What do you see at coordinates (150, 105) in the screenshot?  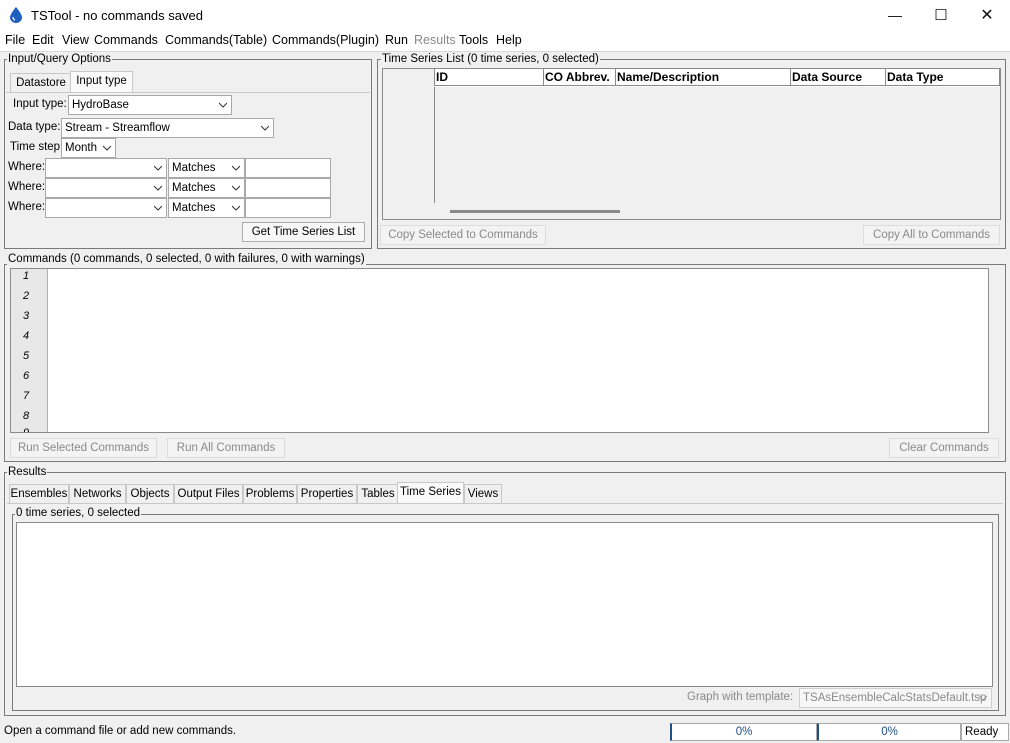 I see `input-type-select: HydroBase` at bounding box center [150, 105].